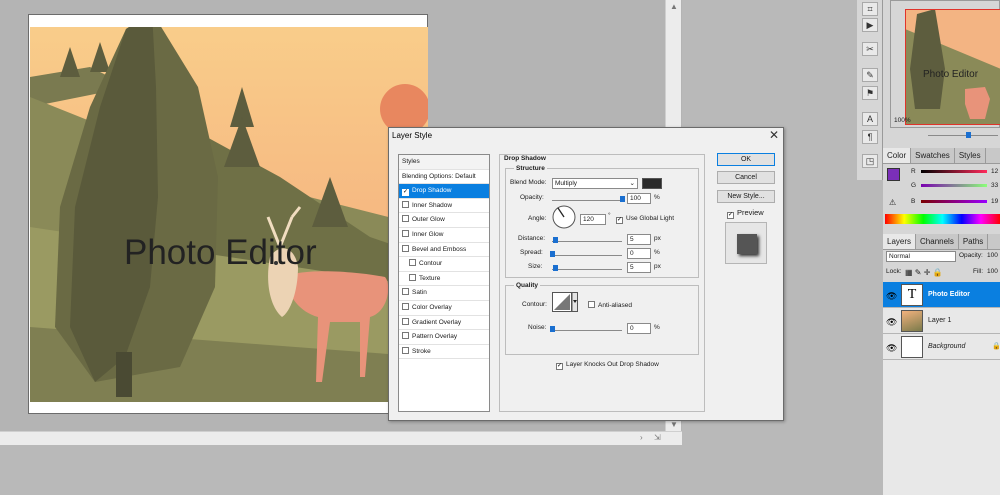 This screenshot has height=495, width=1000. What do you see at coordinates (444, 264) in the screenshot?
I see `style-item: Contour` at bounding box center [444, 264].